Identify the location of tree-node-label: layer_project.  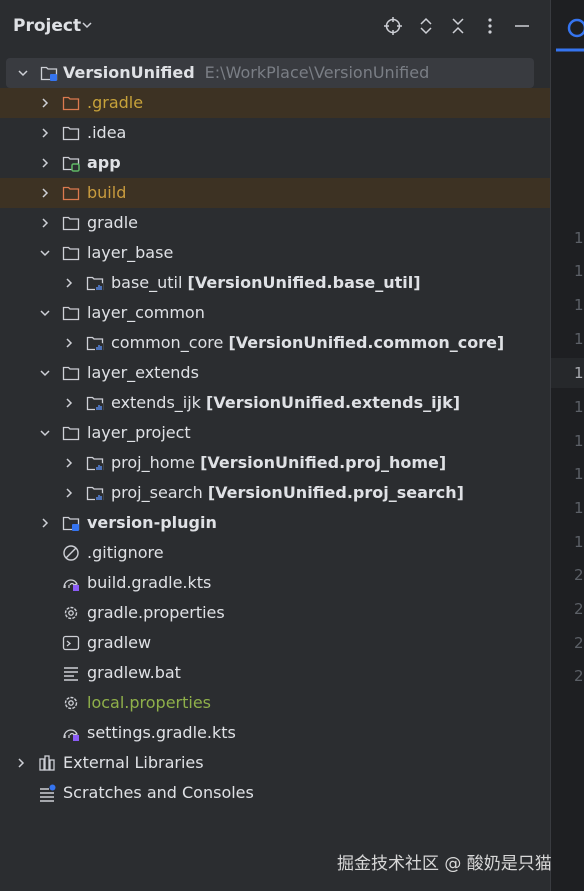
(139, 432).